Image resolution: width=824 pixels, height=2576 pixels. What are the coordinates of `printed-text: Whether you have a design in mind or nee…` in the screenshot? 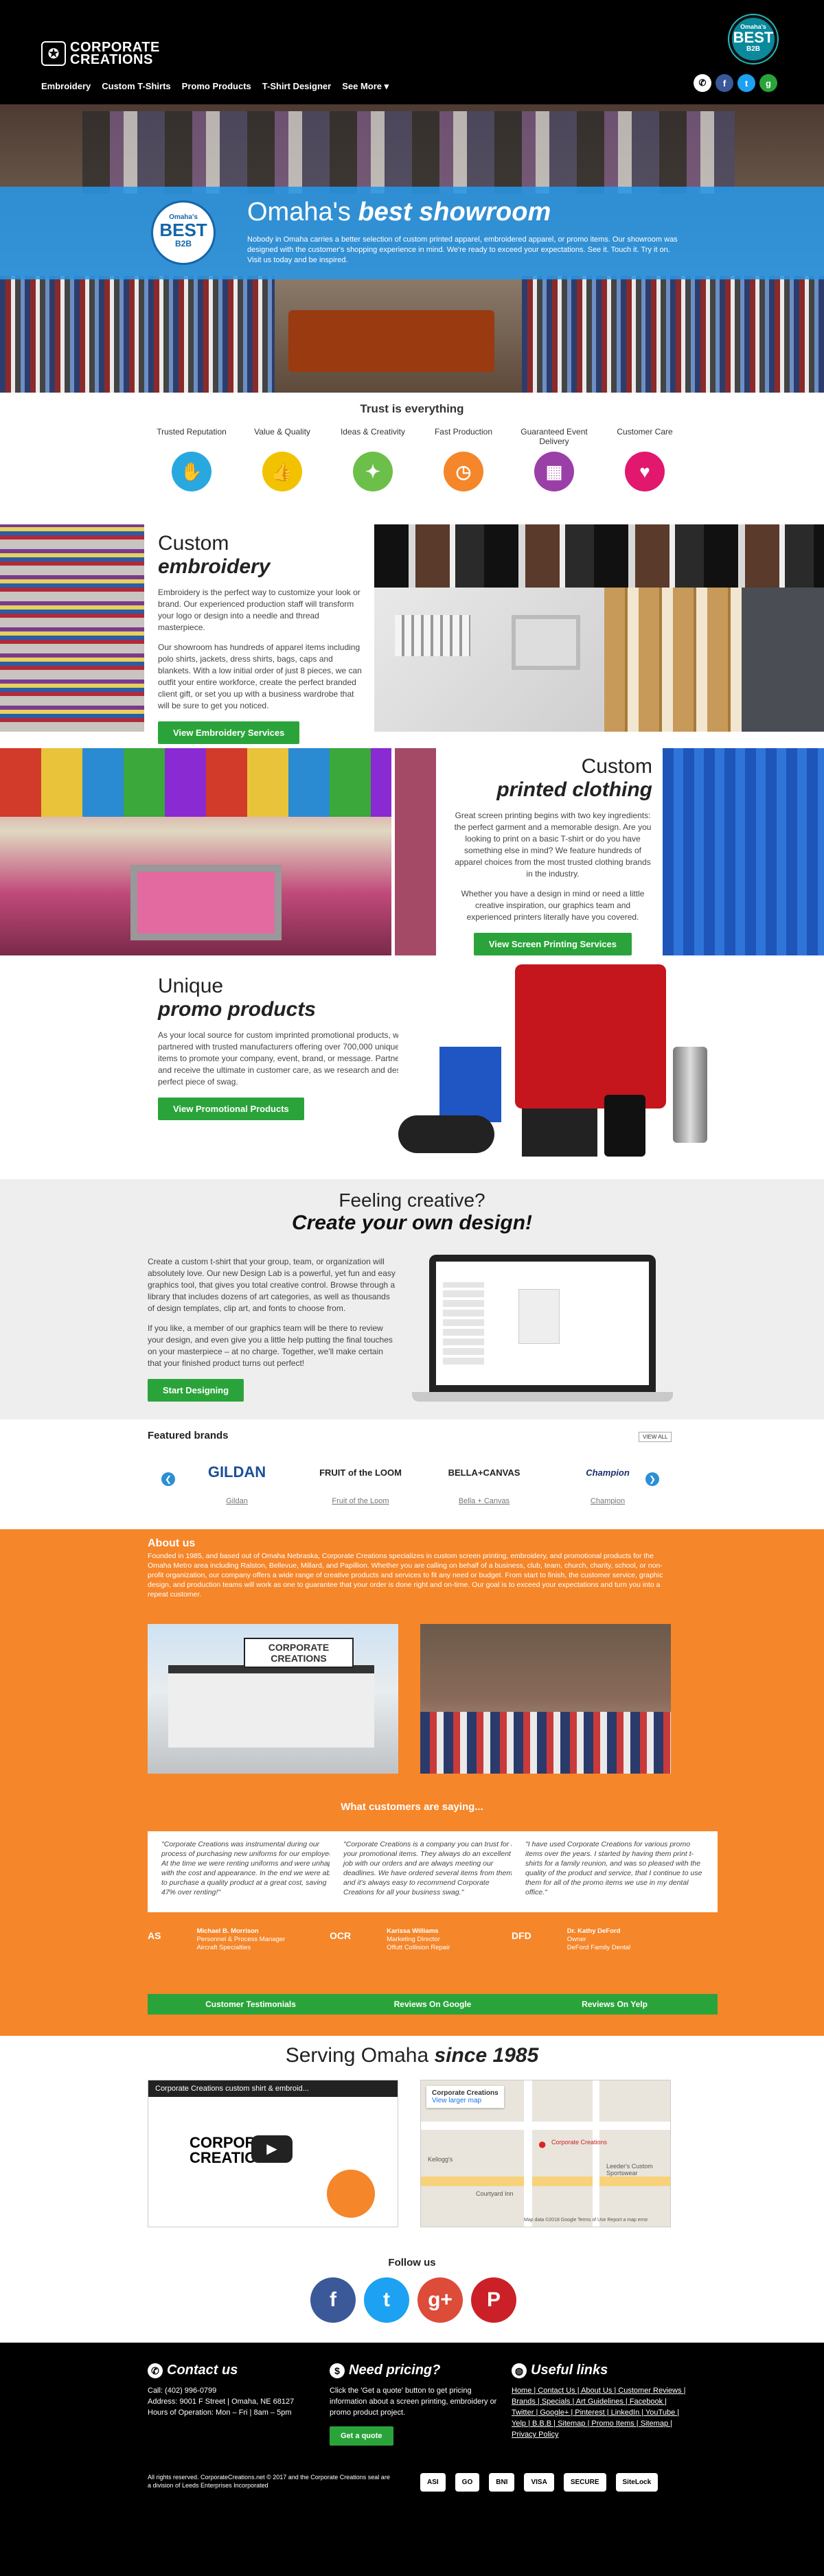 It's located at (553, 905).